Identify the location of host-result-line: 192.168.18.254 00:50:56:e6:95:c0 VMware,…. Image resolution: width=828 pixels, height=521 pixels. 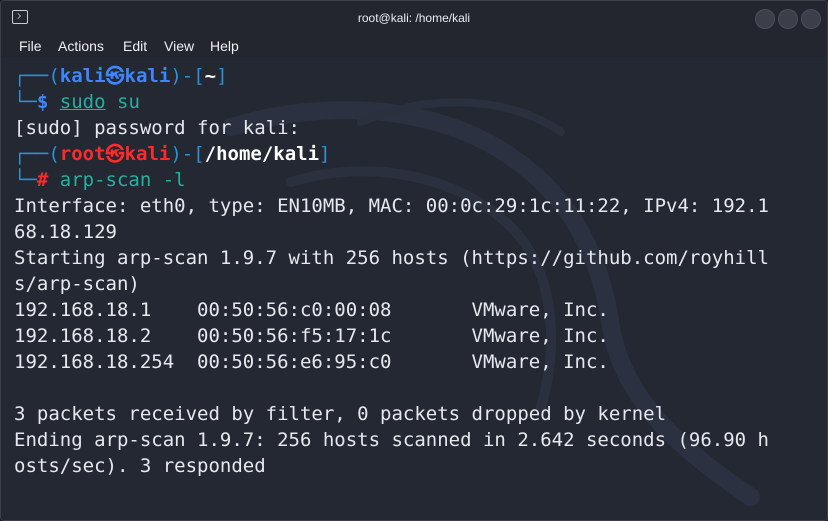
(311, 362).